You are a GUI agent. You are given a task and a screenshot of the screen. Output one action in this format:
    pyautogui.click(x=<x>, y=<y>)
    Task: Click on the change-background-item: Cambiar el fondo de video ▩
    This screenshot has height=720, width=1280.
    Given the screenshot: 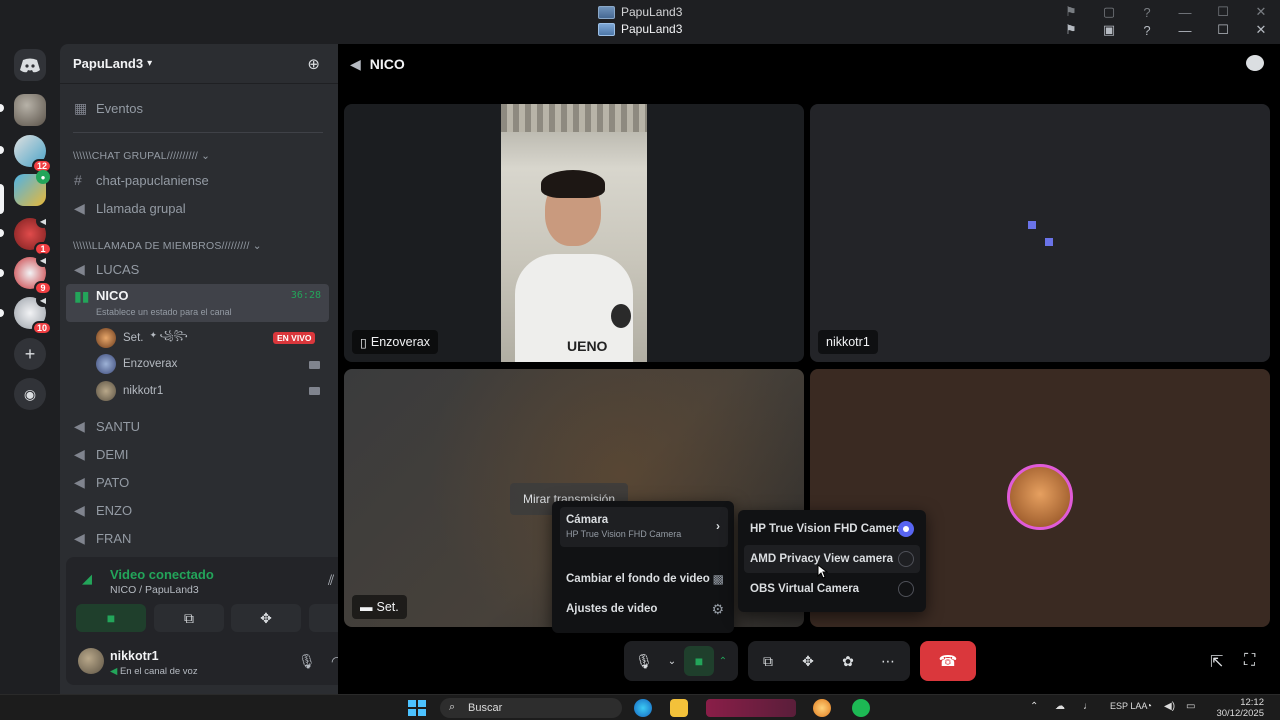 What is the action you would take?
    pyautogui.click(x=645, y=579)
    